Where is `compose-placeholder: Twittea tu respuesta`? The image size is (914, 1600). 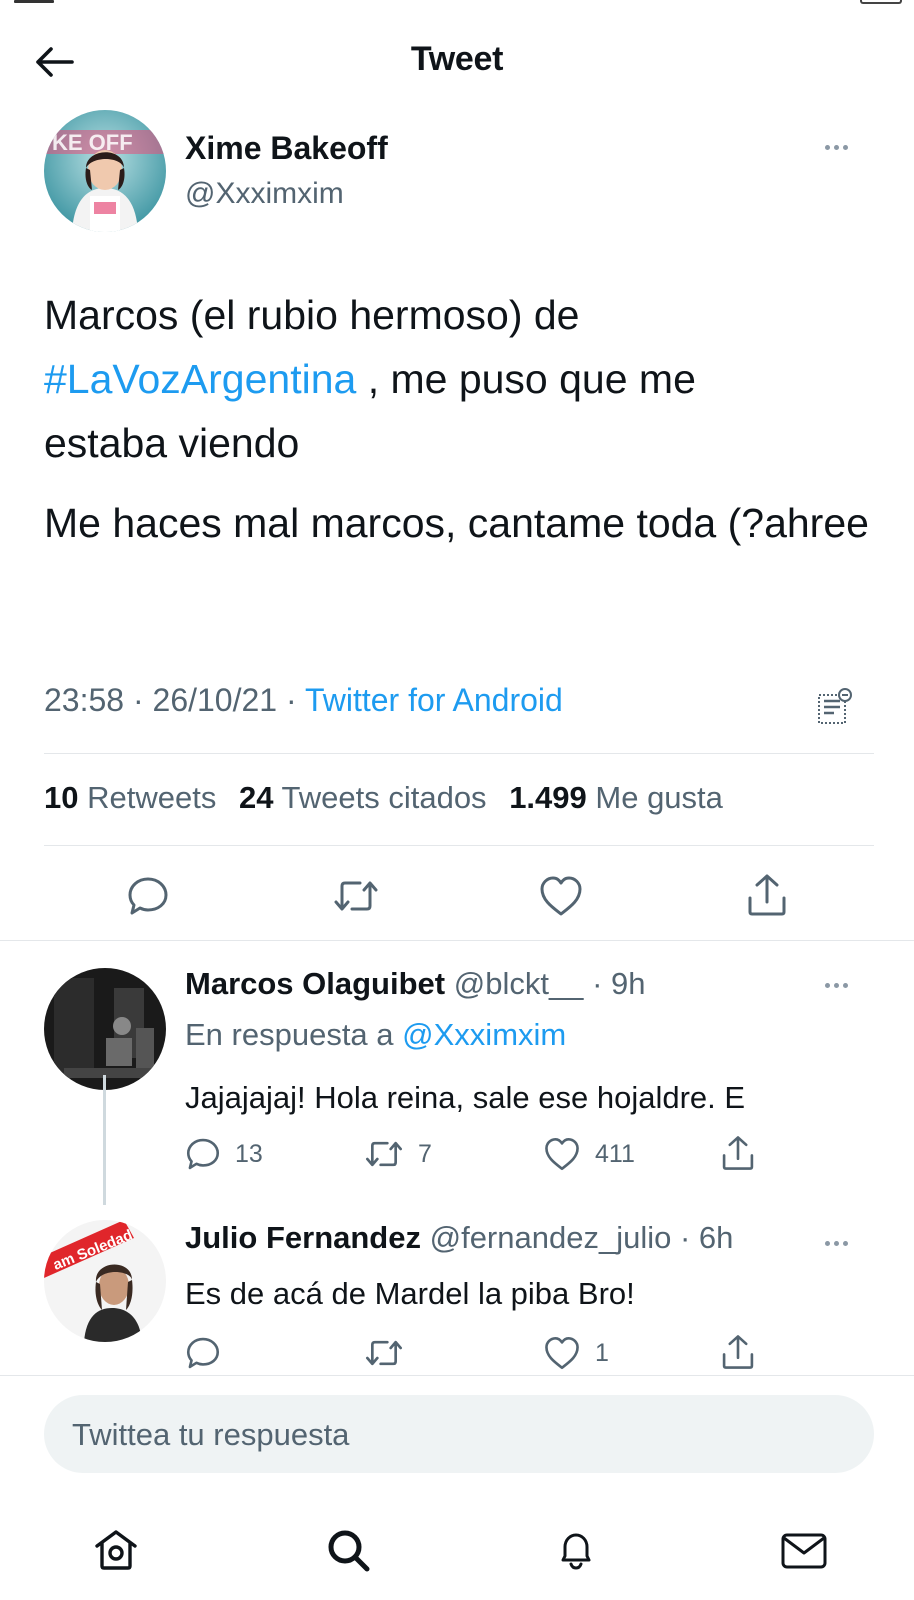 compose-placeholder: Twittea tu respuesta is located at coordinates (211, 1434).